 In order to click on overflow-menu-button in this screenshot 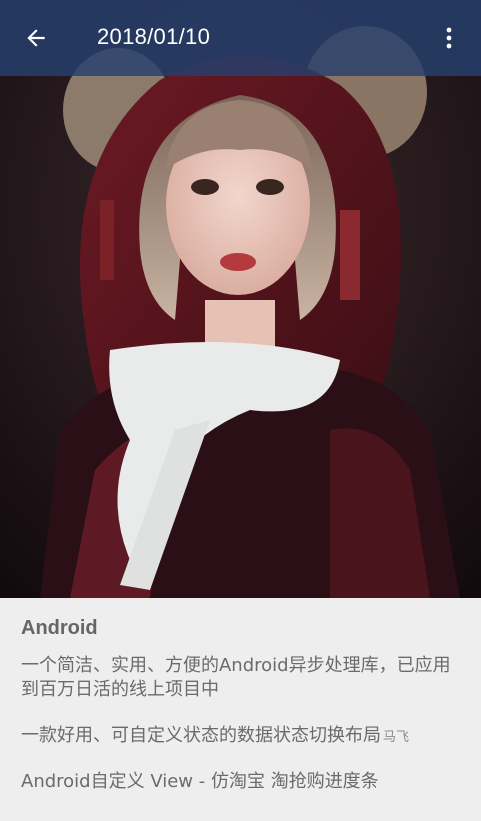, I will do `click(449, 40)`.